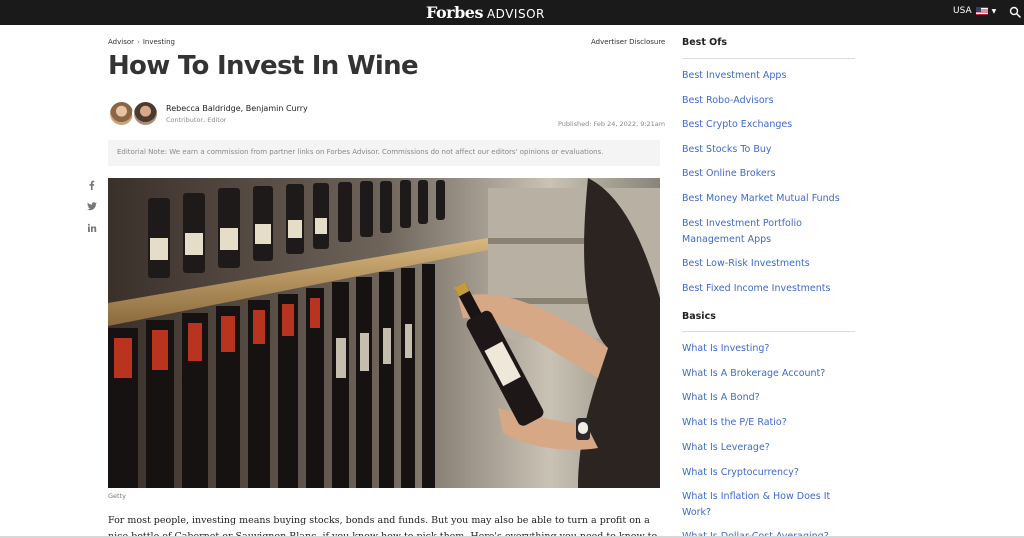 The height and width of the screenshot is (538, 1024). What do you see at coordinates (768, 374) in the screenshot?
I see `sidebar-link-what-is-brokerage-account: What Is A Brokerage Account?` at bounding box center [768, 374].